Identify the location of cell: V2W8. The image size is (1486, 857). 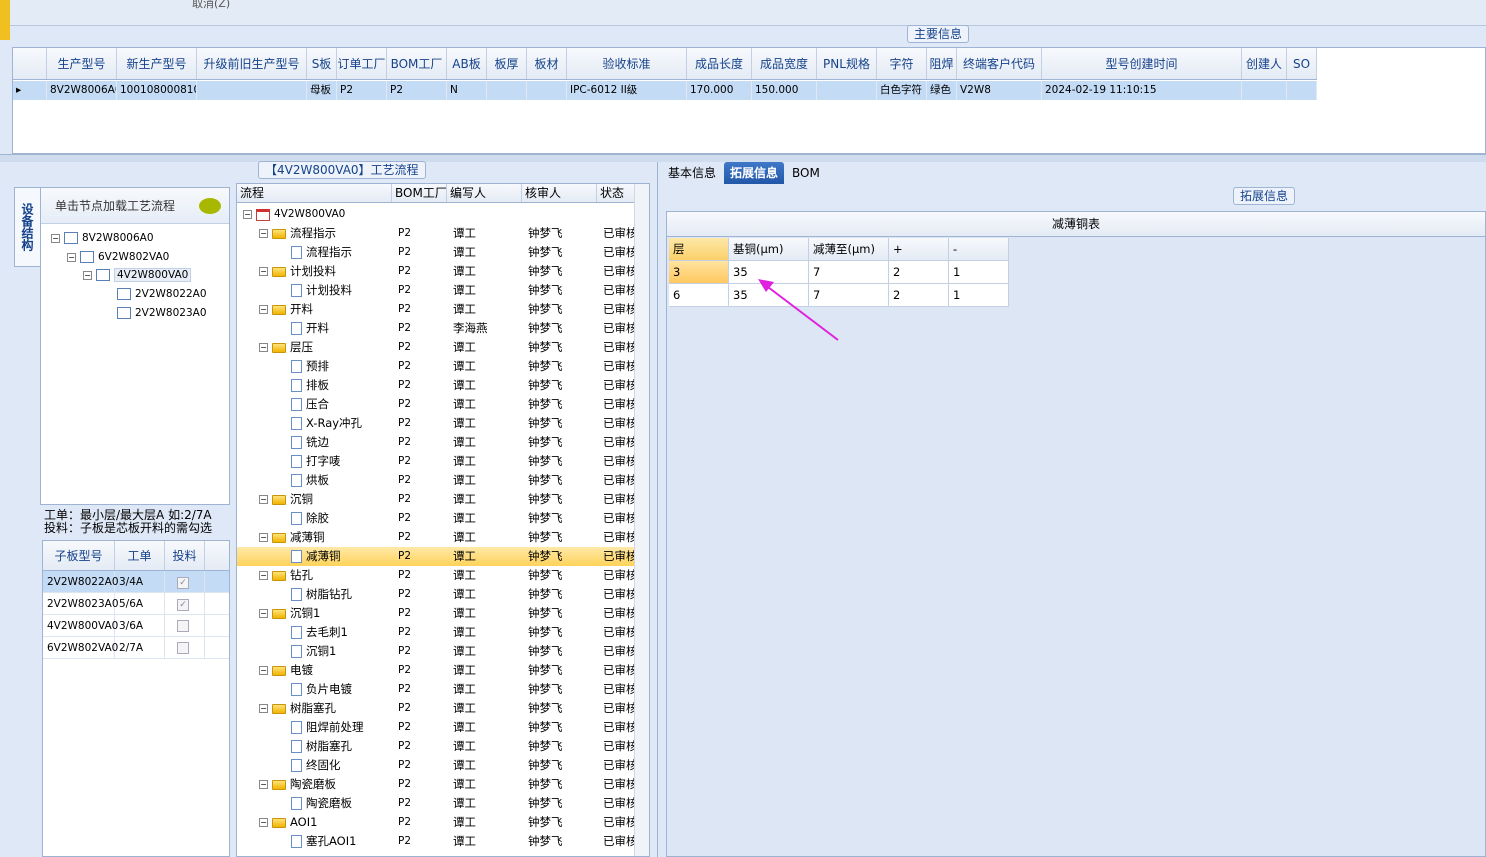
(999, 90).